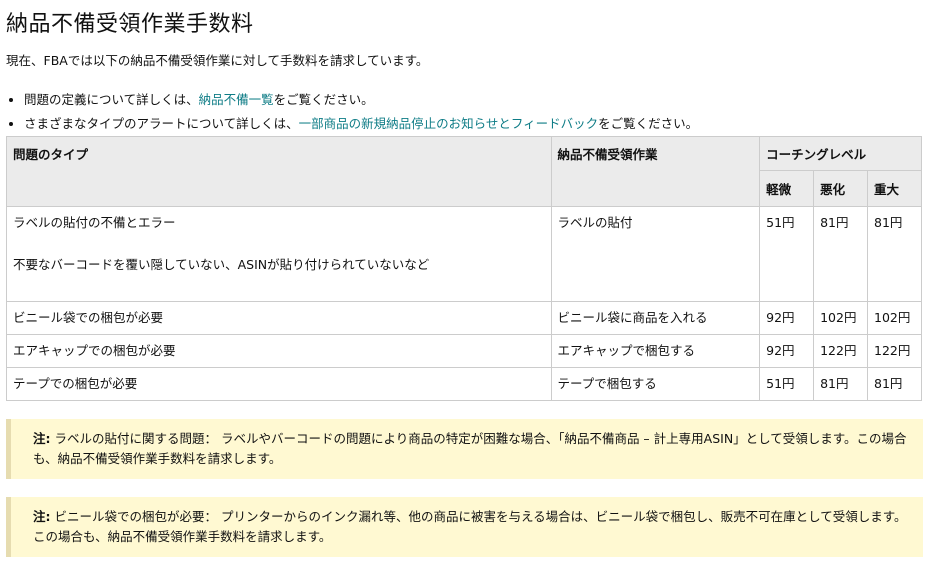 This screenshot has height=584, width=940. I want to click on problem-label: ラベルの貼付の不備とエラー, so click(94, 222).